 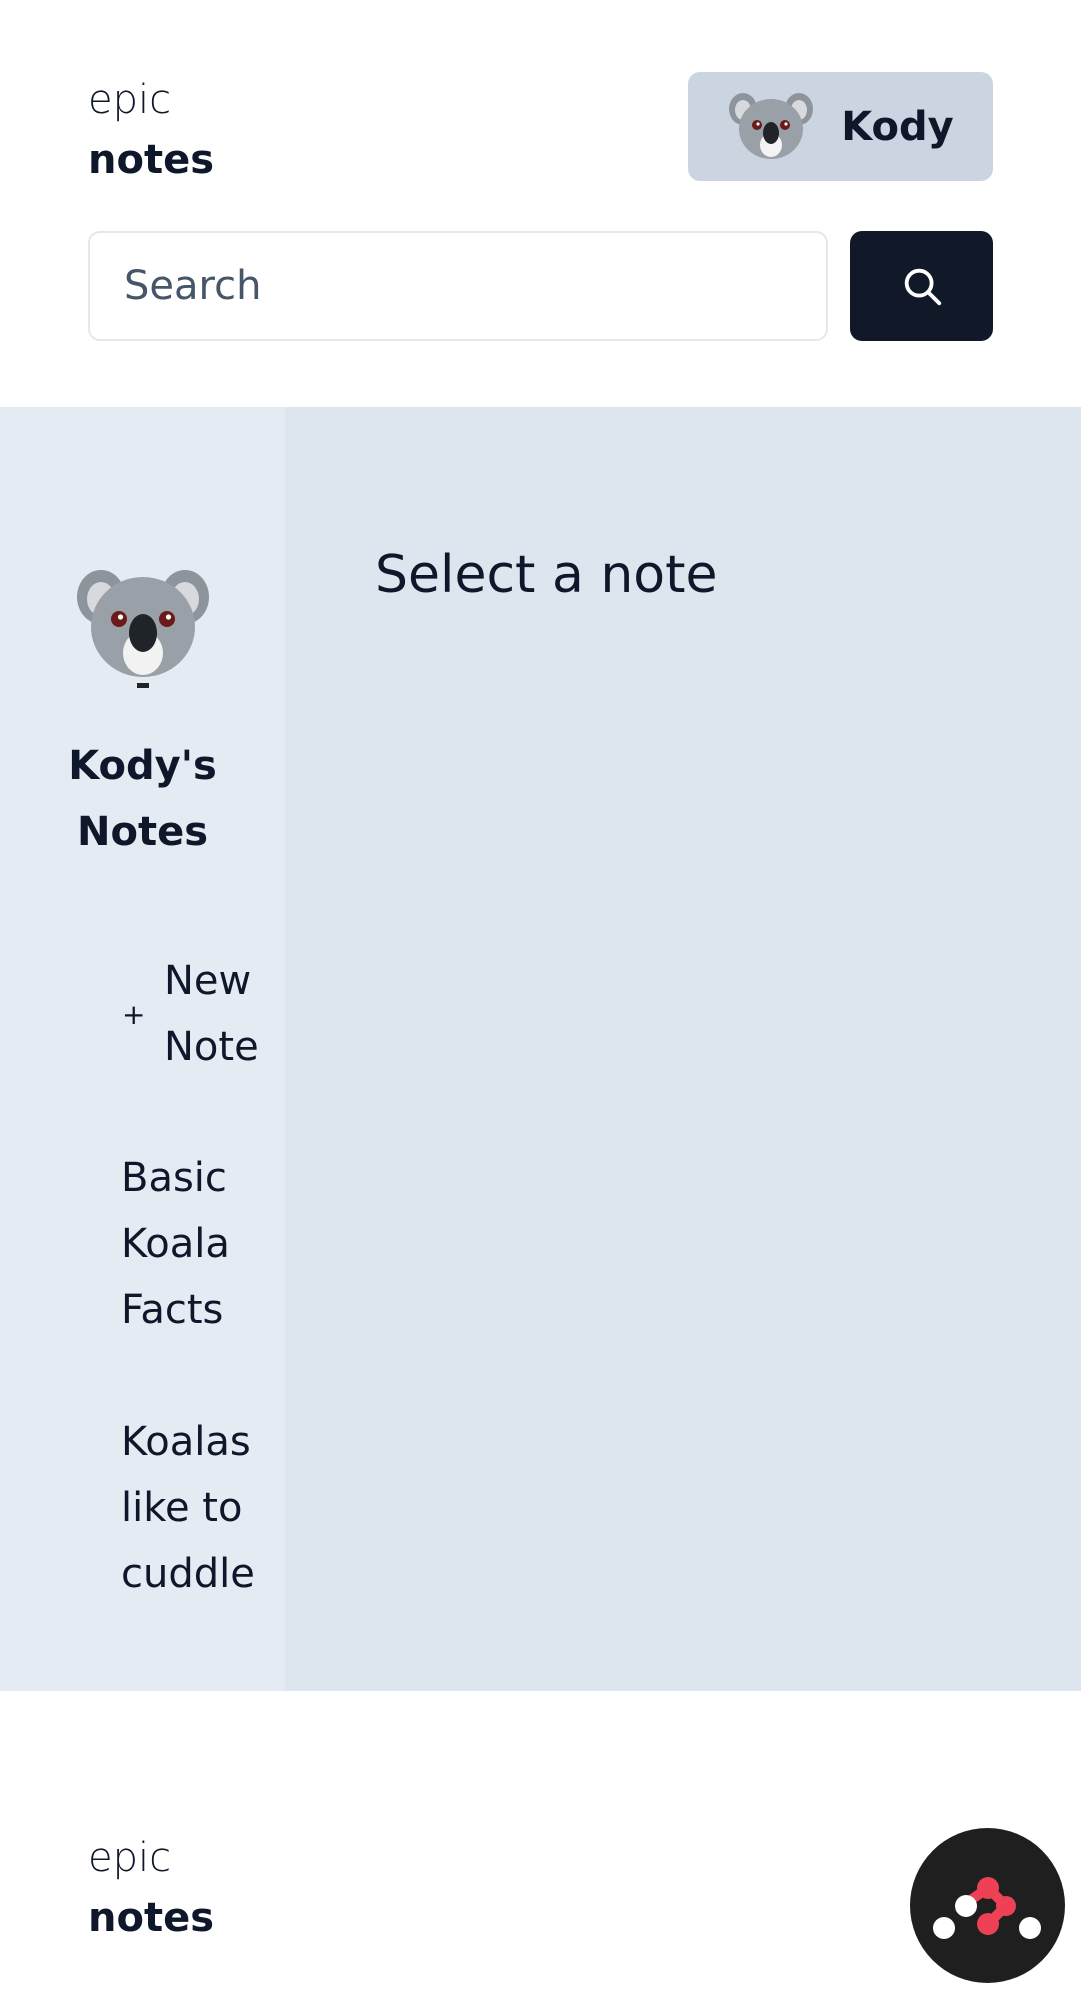 I want to click on new-note-label: New Note, so click(x=211, y=1014).